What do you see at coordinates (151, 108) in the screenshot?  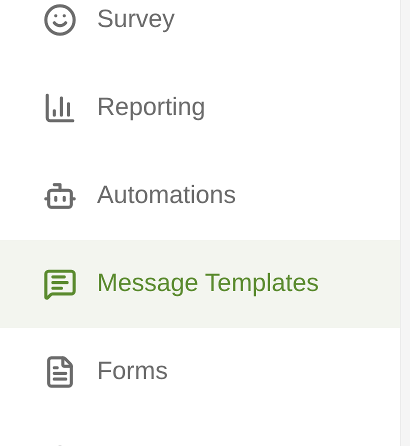 I see `nav-label: Reporting` at bounding box center [151, 108].